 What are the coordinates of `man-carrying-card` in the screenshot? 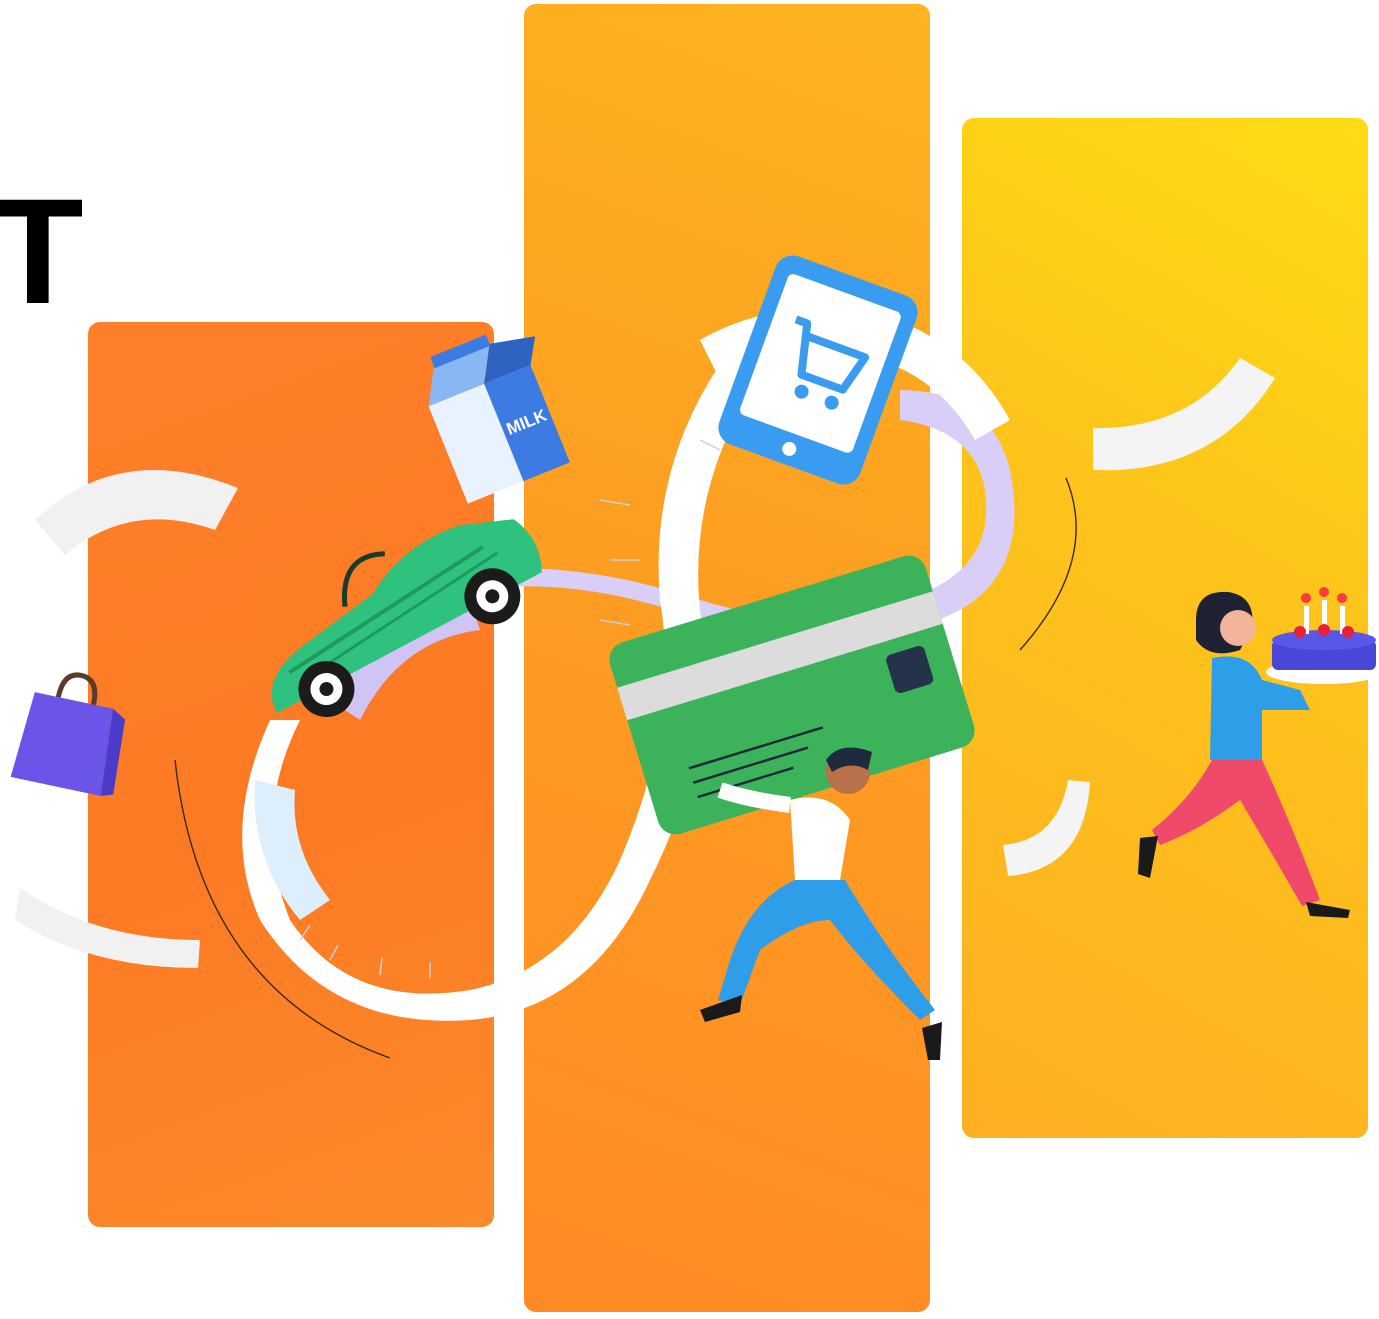 It's located at (821, 903).